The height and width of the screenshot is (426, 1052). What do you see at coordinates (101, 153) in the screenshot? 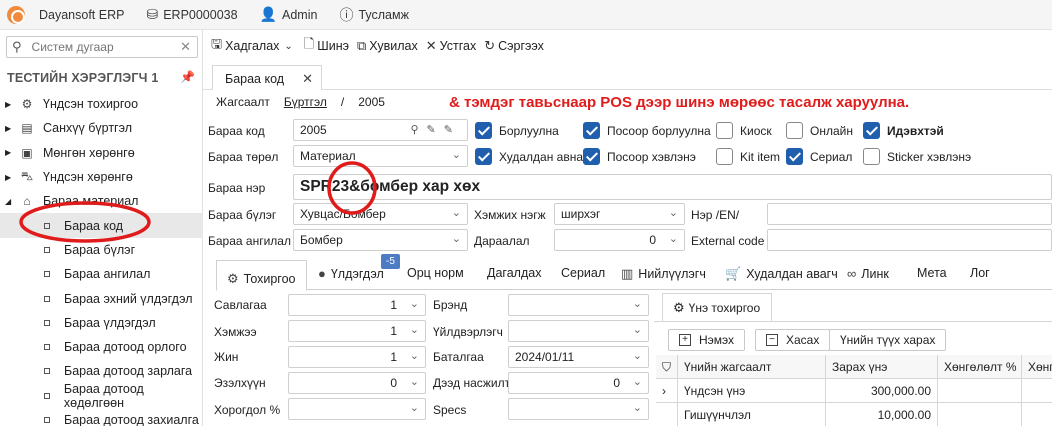
I see `sidebar-item-cash: ▶ ▣ Мөнгөн хөрөнгө` at bounding box center [101, 153].